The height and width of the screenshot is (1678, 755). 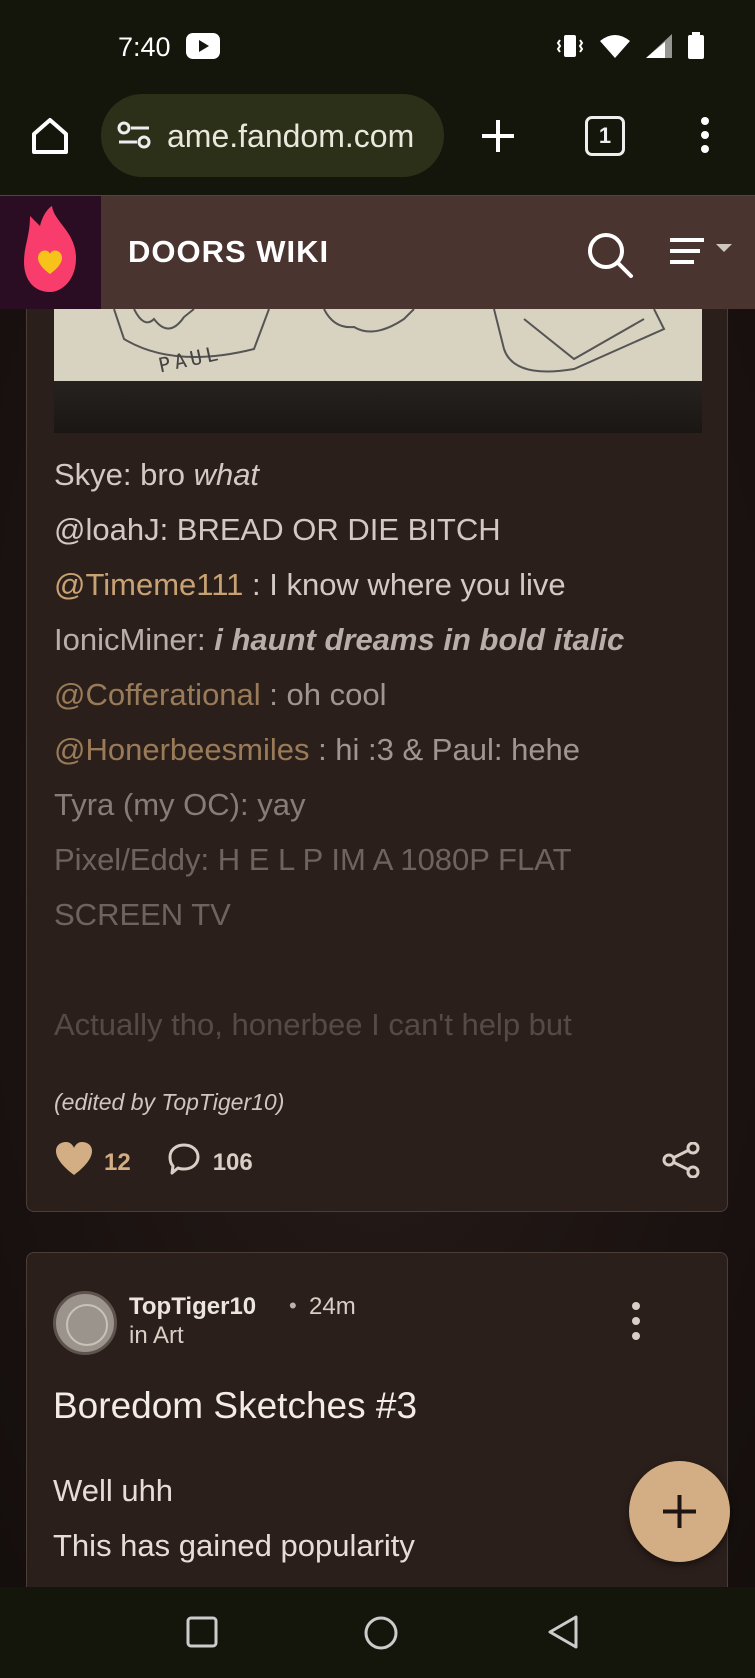 I want to click on line-text: : hi :3 & Paul: hehe, so click(x=445, y=749).